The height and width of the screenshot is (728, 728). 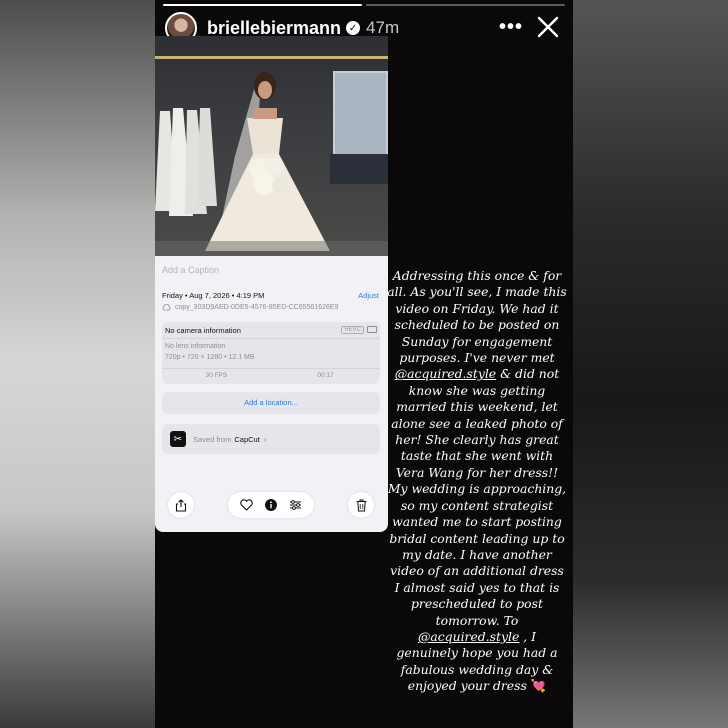 I want to click on photo-actions-pill, so click(x=271, y=505).